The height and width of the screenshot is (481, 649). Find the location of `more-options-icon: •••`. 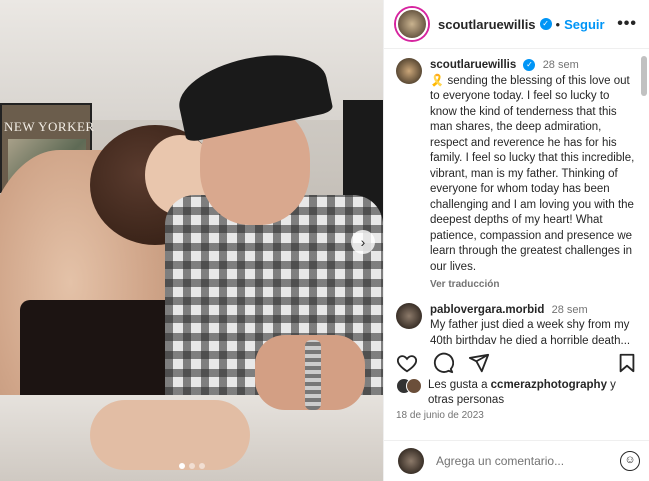

more-options-icon: ••• is located at coordinates (627, 24).